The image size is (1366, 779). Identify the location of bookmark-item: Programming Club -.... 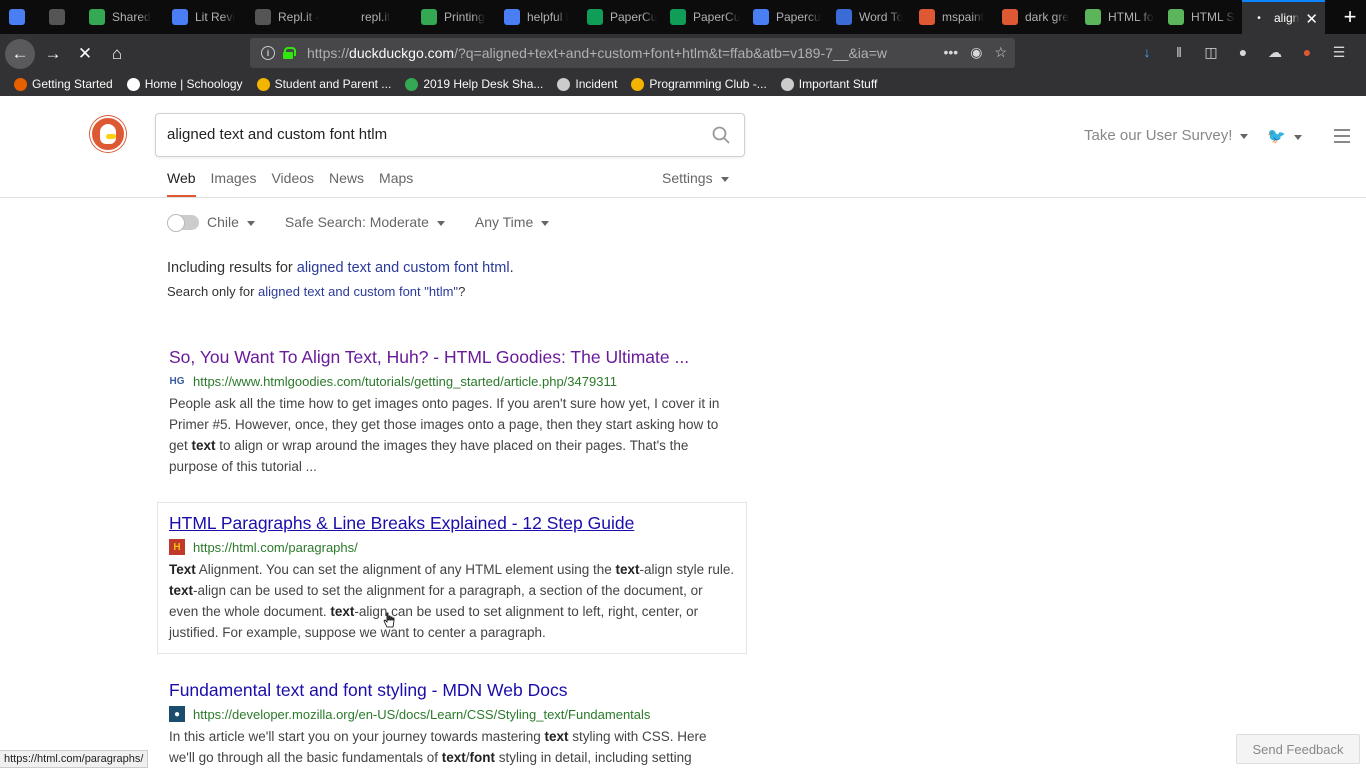
(699, 84).